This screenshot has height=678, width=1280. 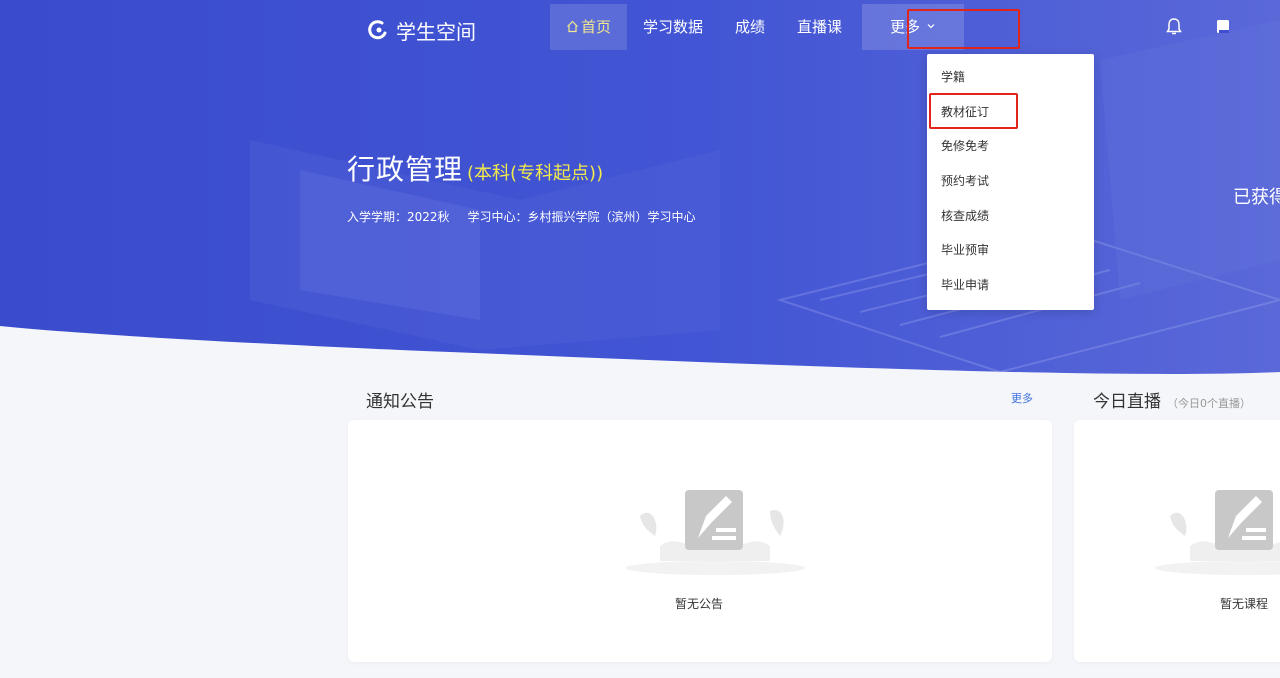 What do you see at coordinates (377, 30) in the screenshot?
I see `logo-icon` at bounding box center [377, 30].